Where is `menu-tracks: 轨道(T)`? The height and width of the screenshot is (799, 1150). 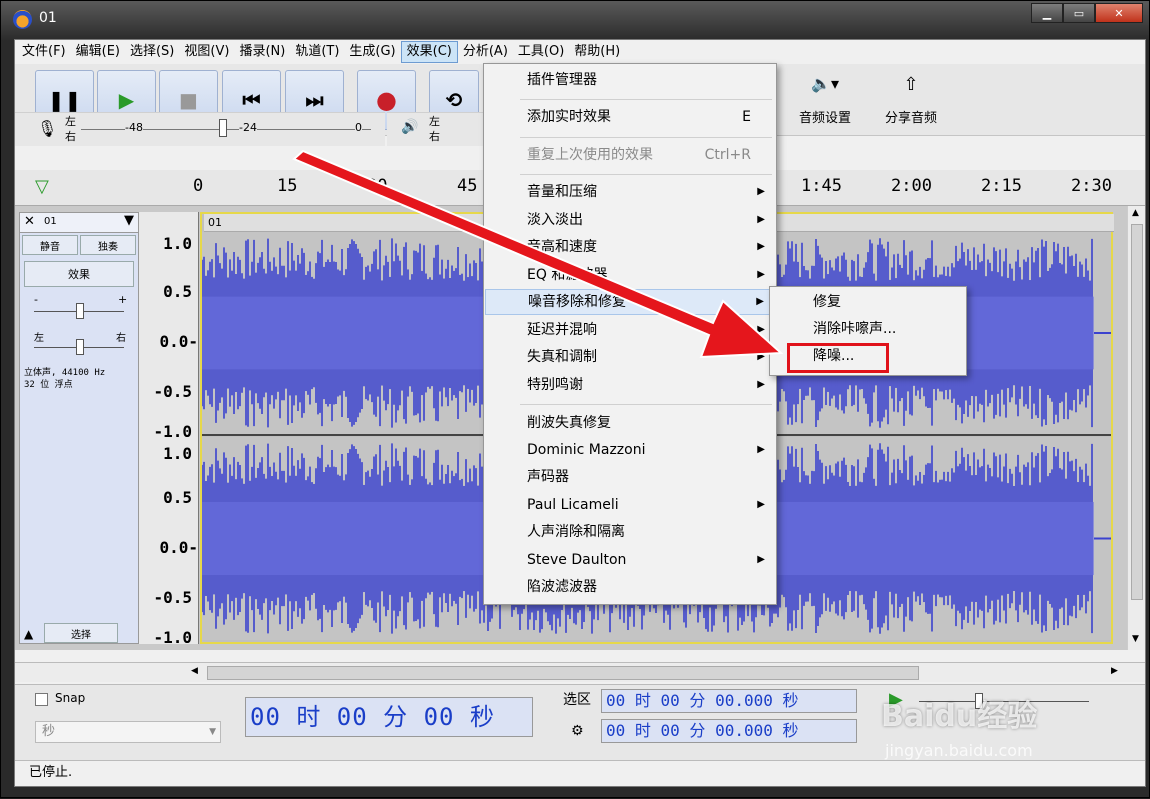
menu-tracks: 轨道(T) is located at coordinates (317, 52).